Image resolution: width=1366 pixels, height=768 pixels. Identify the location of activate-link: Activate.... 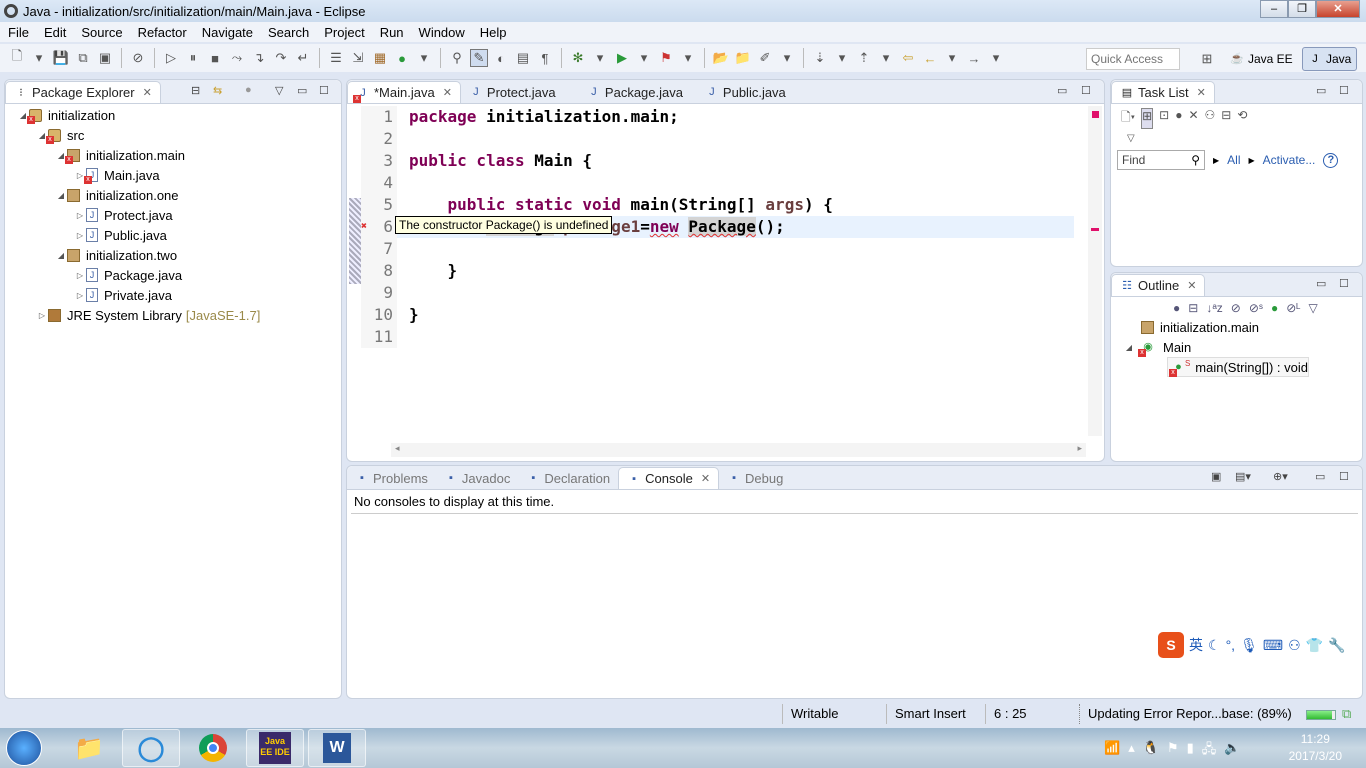
(1289, 160).